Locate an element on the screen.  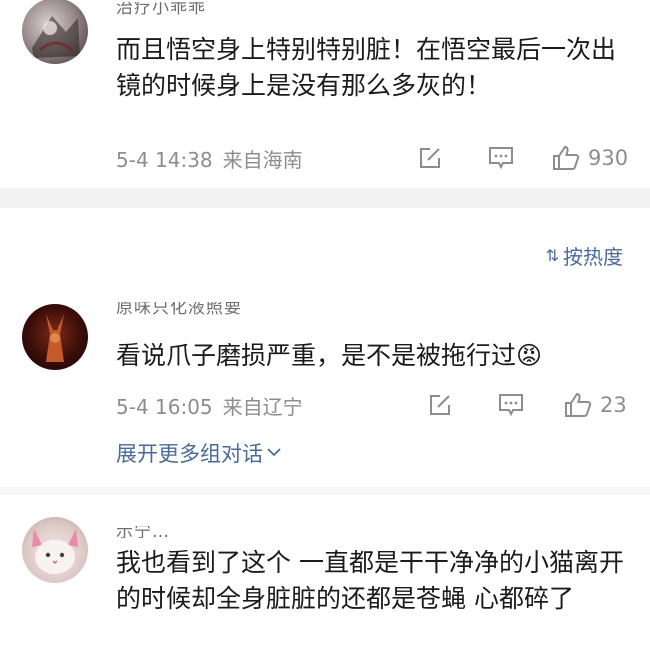
comment-meta: 5-4 16:05 来自辽宁 23 is located at coordinates (373, 405).